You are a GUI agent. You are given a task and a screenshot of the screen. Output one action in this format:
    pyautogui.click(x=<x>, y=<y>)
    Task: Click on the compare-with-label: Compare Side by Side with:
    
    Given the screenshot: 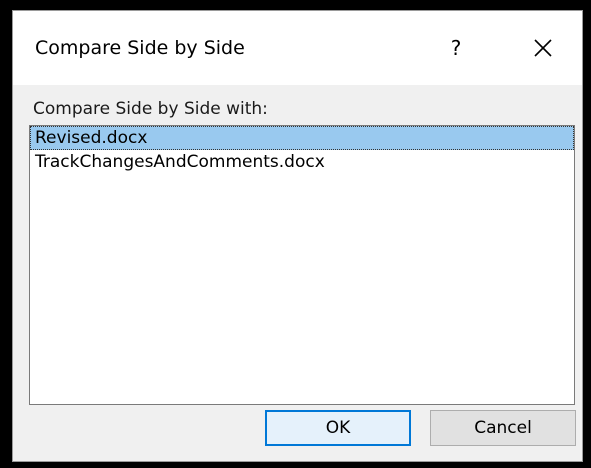 What is the action you would take?
    pyautogui.click(x=150, y=109)
    